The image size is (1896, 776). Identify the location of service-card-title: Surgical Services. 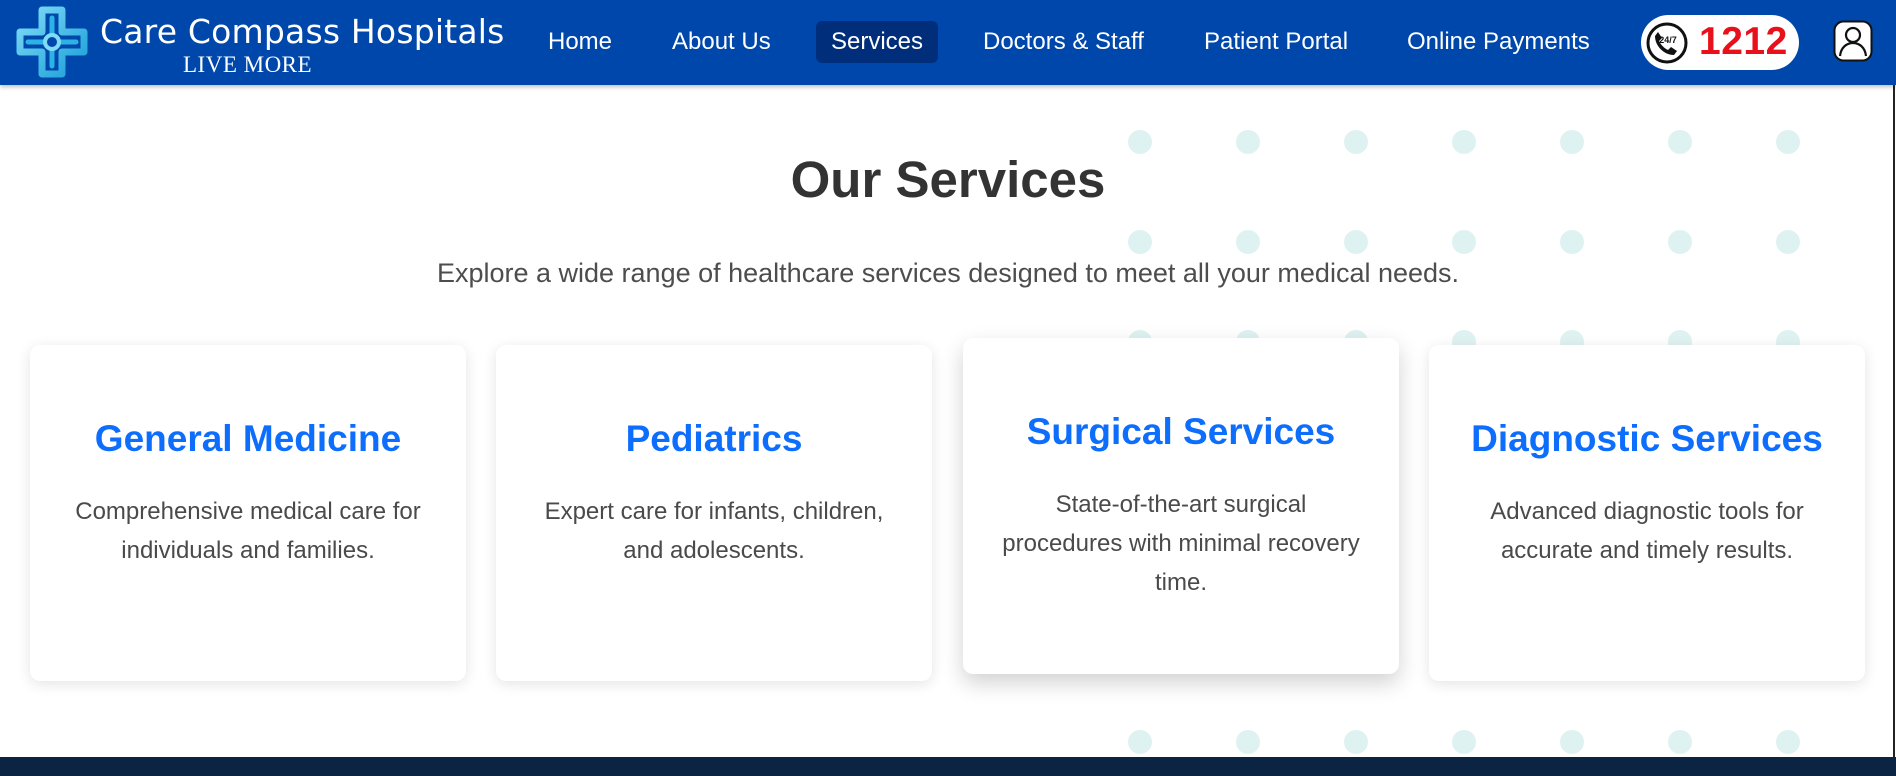
(1181, 431).